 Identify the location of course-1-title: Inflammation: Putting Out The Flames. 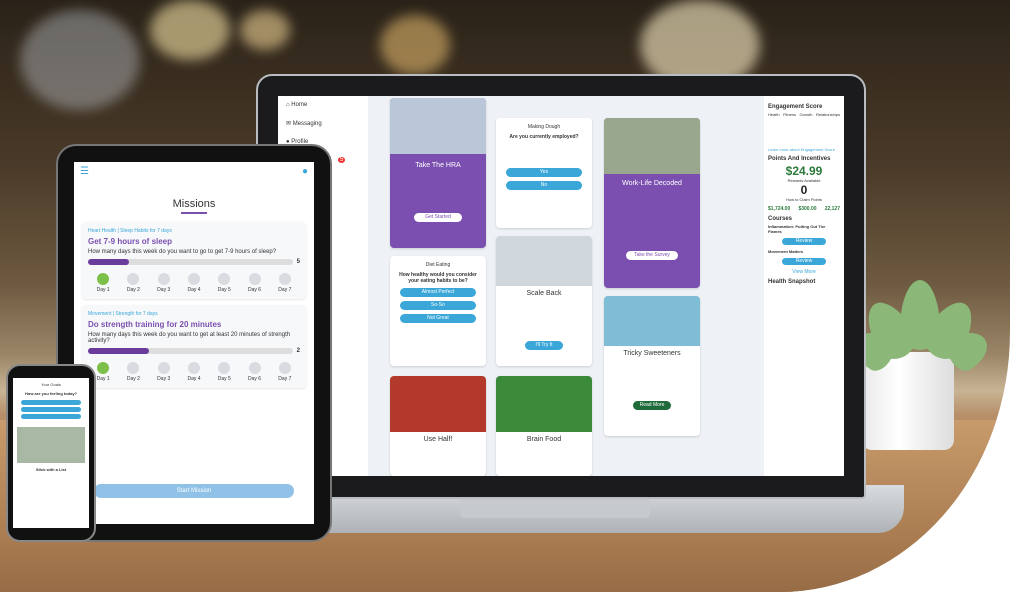
(797, 229).